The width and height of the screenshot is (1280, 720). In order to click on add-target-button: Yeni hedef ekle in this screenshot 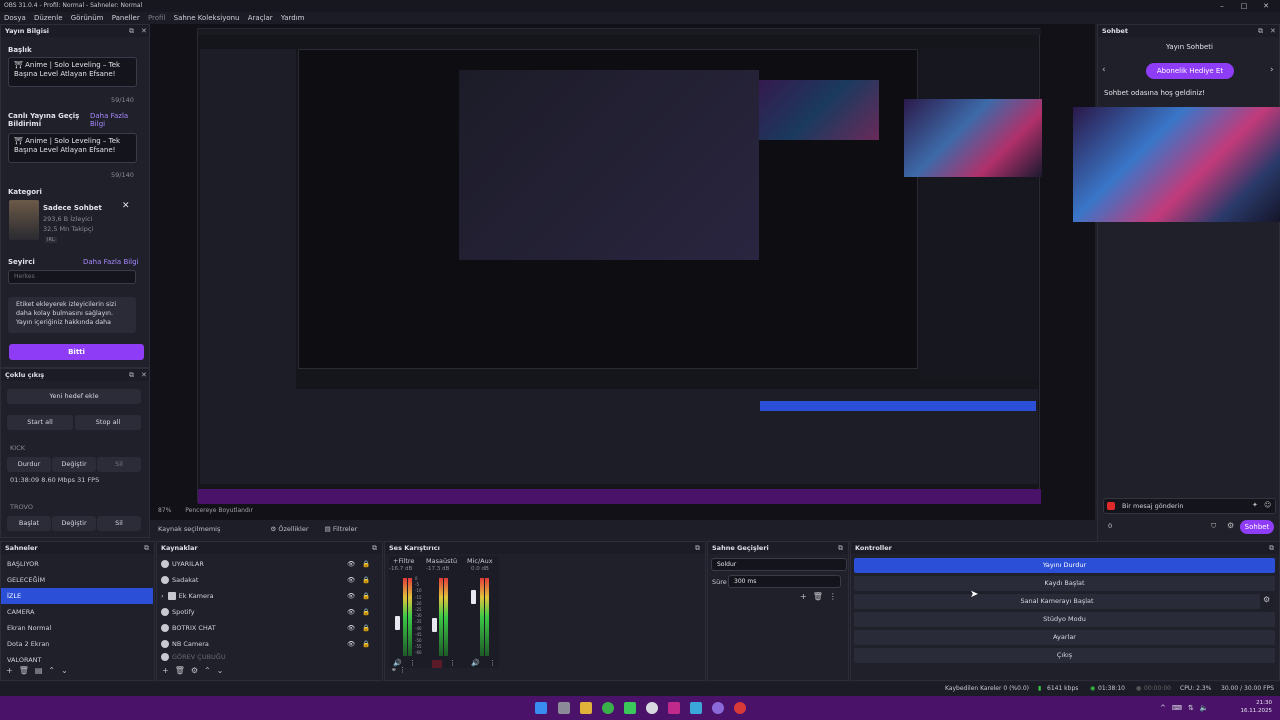, I will do `click(74, 396)`.